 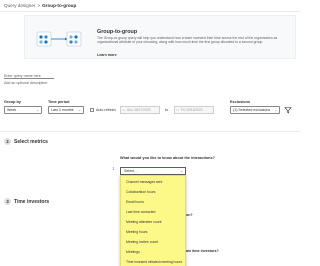 What do you see at coordinates (135, 202) in the screenshot?
I see `metric-option: Email hours` at bounding box center [135, 202].